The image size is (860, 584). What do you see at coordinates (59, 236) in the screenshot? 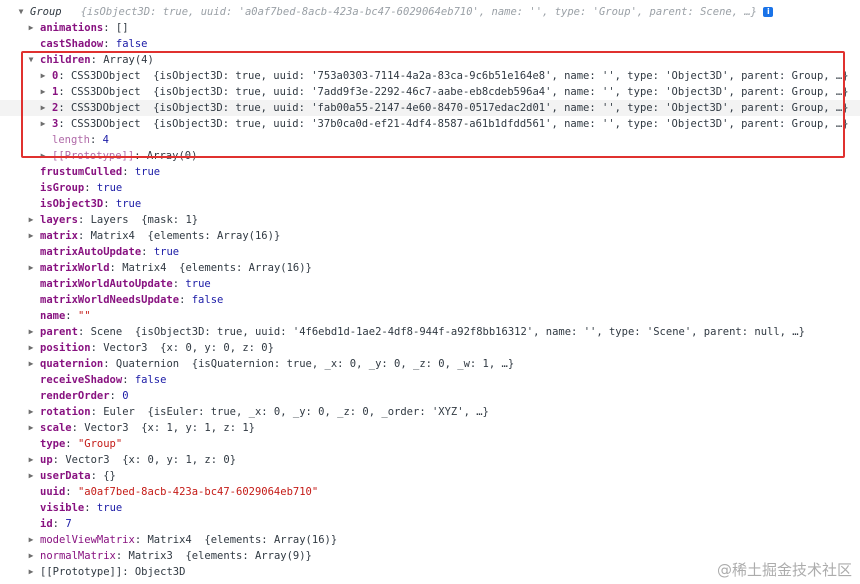
I see `prop-key: matrix` at bounding box center [59, 236].